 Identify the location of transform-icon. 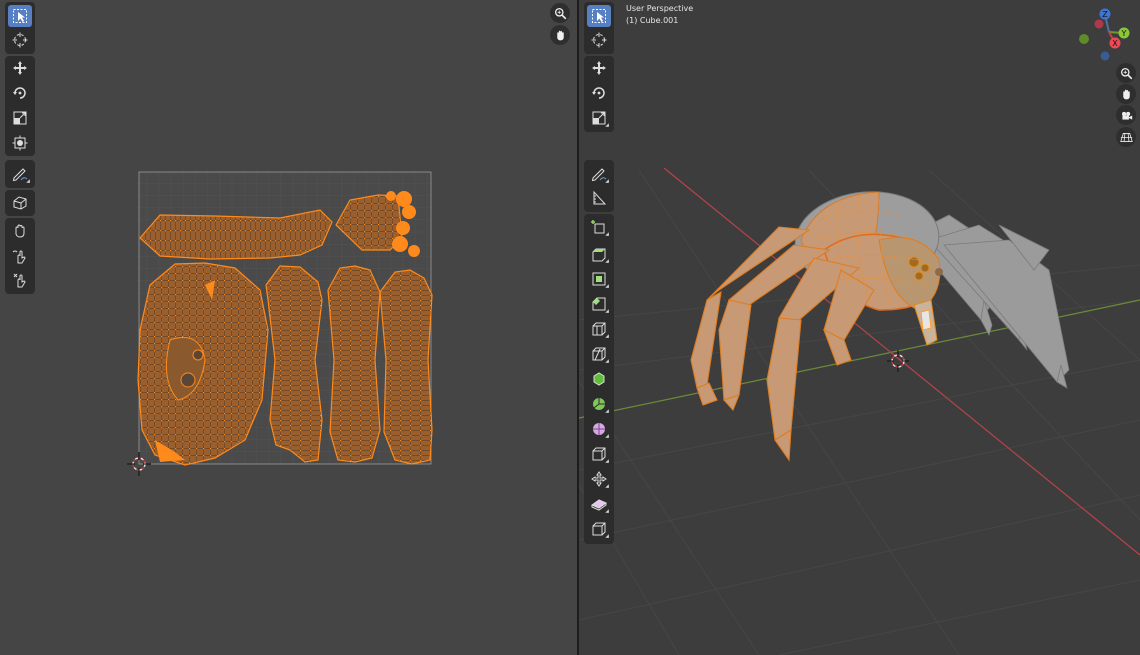
(20, 143).